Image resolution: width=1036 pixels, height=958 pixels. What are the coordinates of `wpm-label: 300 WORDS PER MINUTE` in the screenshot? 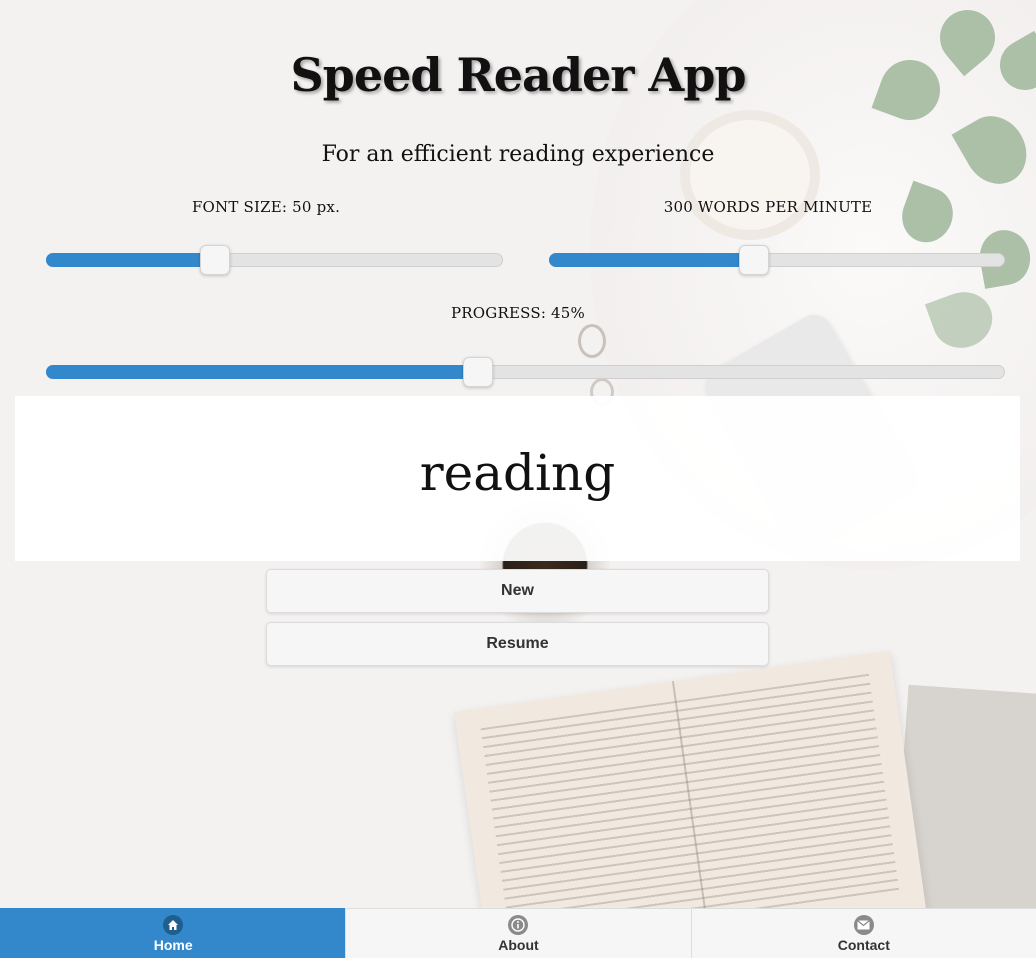 It's located at (768, 207).